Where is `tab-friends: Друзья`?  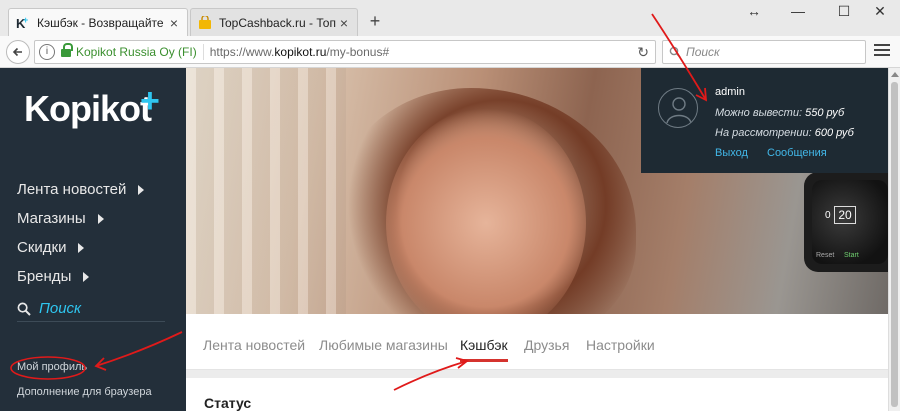
tab-friends: Друзья is located at coordinates (546, 345).